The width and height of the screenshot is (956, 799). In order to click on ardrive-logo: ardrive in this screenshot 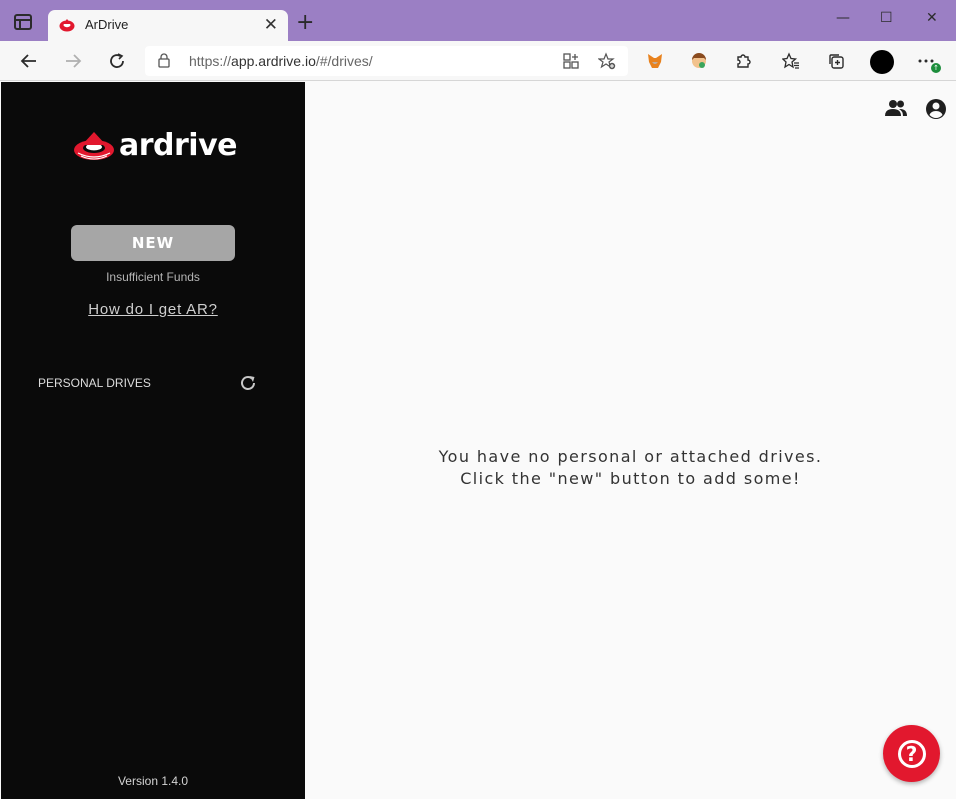, I will do `click(155, 145)`.